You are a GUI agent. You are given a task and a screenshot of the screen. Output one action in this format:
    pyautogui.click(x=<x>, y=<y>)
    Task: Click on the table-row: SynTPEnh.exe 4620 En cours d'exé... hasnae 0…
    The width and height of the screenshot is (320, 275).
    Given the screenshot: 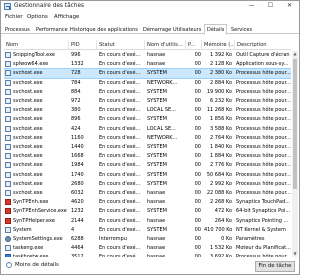 What is the action you would take?
    pyautogui.click(x=147, y=202)
    